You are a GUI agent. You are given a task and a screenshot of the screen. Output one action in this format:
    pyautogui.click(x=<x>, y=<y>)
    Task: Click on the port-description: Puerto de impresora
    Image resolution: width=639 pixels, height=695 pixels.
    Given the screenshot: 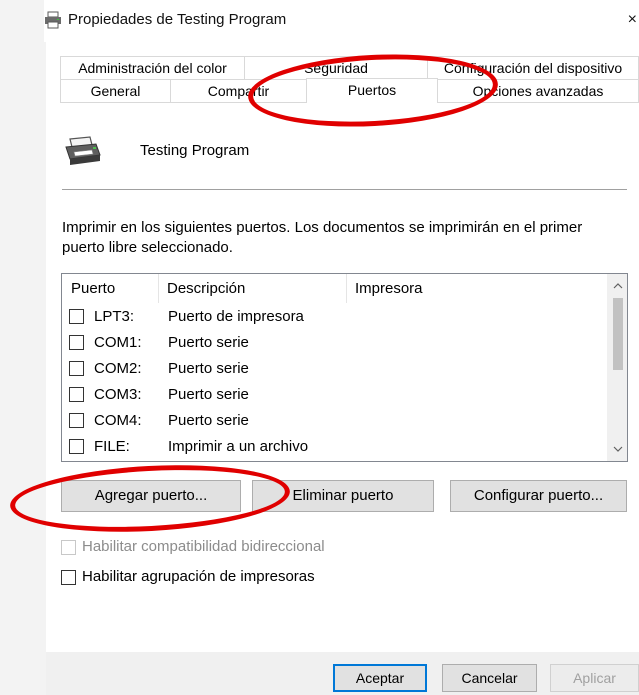 What is the action you would take?
    pyautogui.click(x=236, y=316)
    